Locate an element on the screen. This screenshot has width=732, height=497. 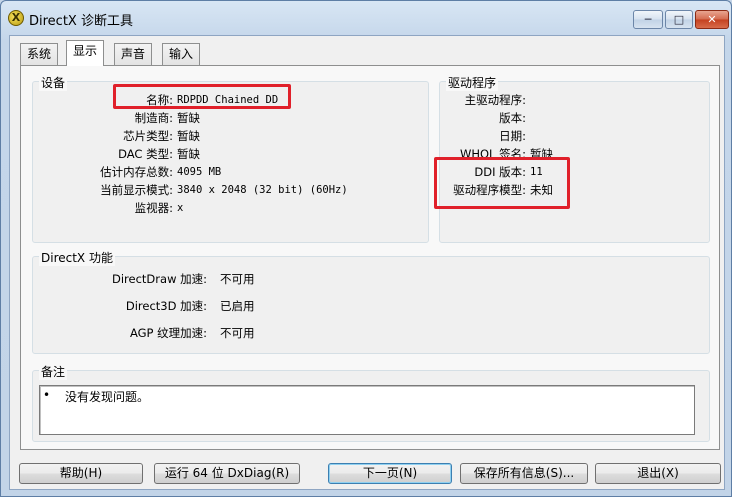
dac-type-value: 暂缺 is located at coordinates (188, 154).